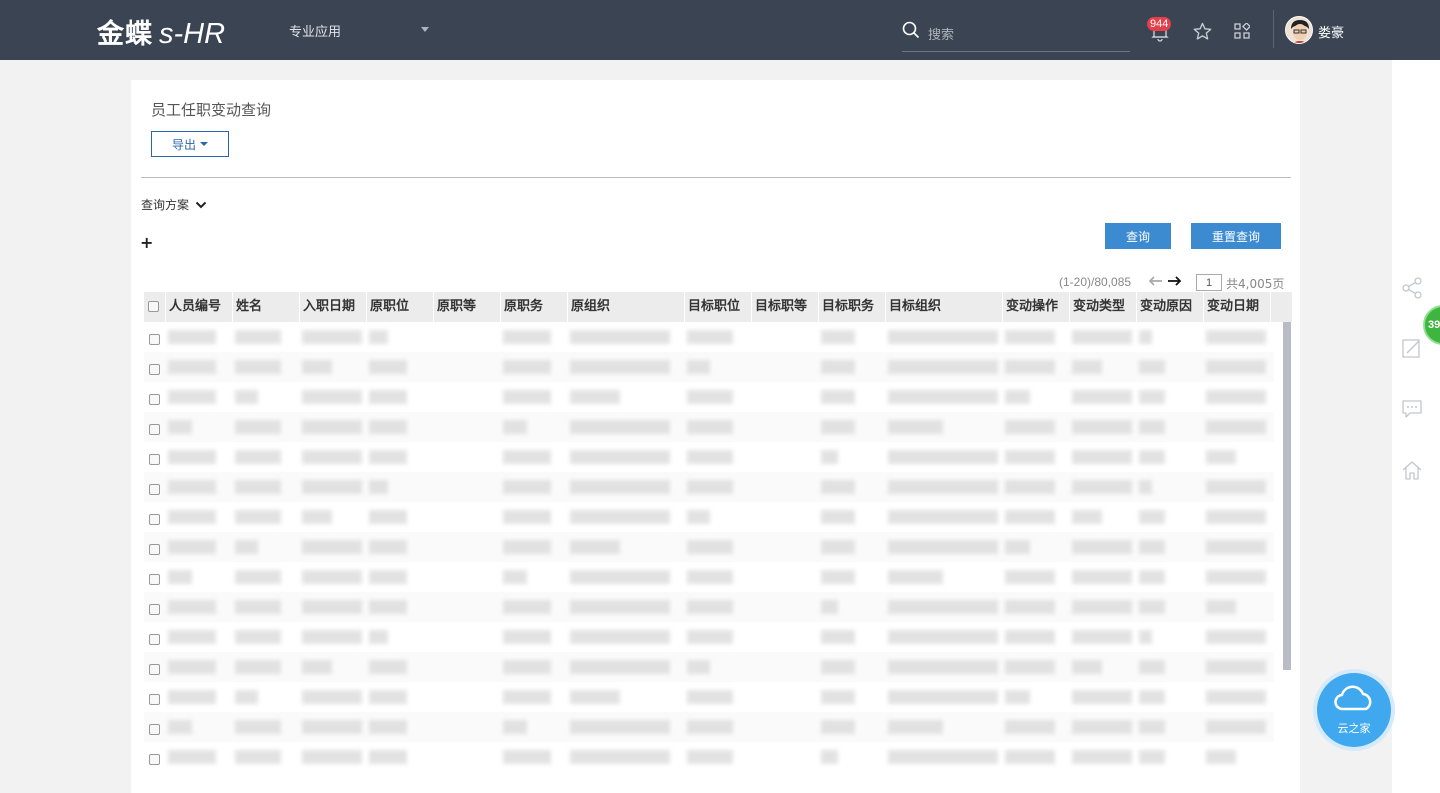 This screenshot has width=1440, height=793. Describe the element at coordinates (146, 242) in the screenshot. I see `add-condition-button: +` at that location.